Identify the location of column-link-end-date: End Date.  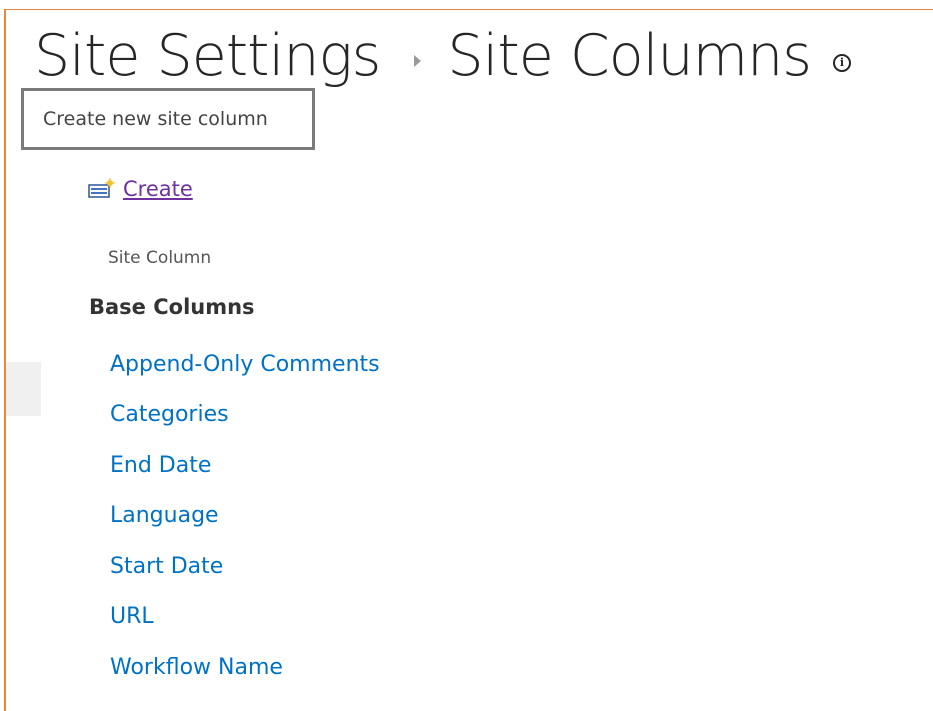
(160, 465).